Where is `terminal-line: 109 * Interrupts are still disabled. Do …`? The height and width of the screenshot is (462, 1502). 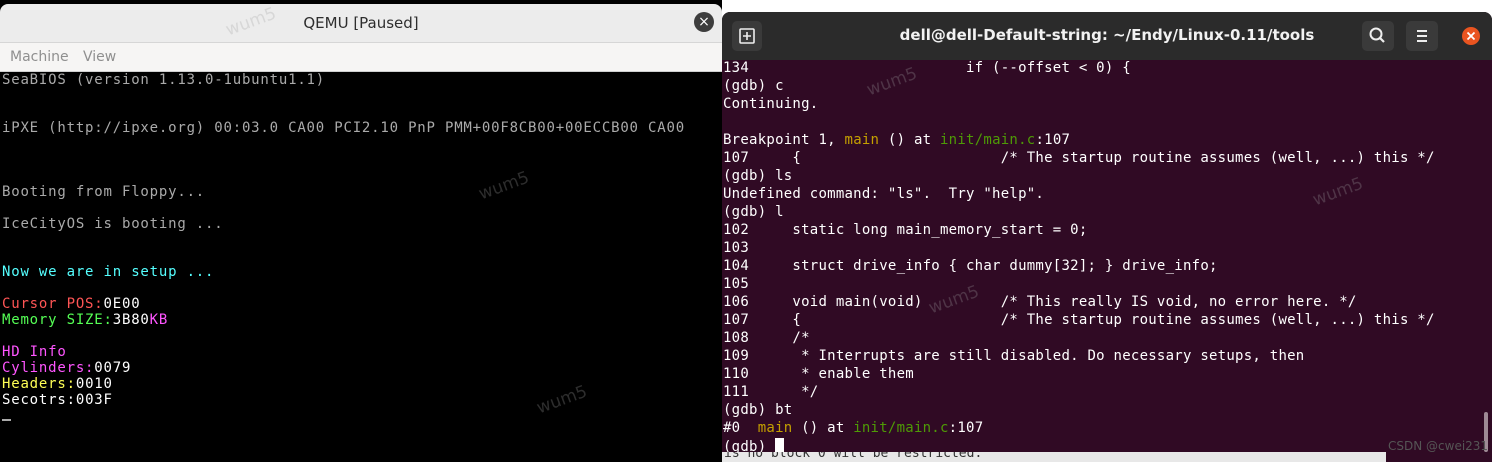
terminal-line: 109 * Interrupts are still disabled. Do … is located at coordinates (1014, 356).